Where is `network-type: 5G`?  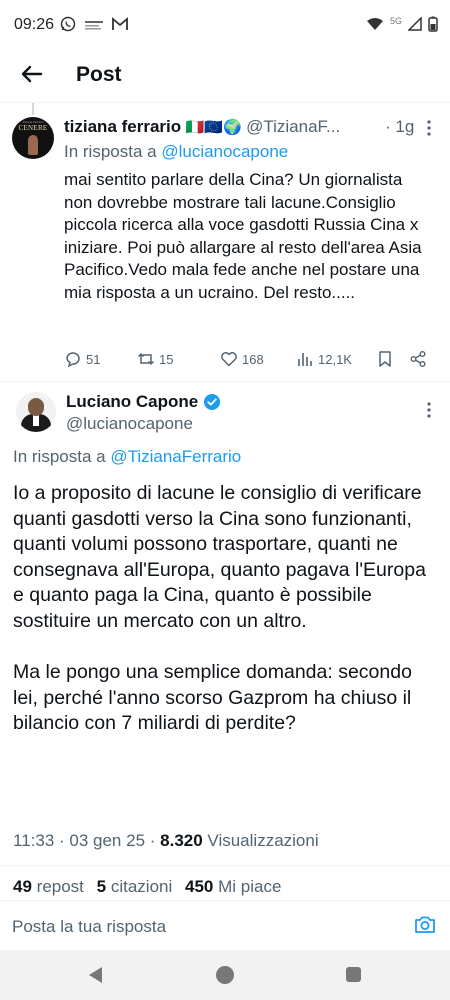
network-type: 5G is located at coordinates (395, 20).